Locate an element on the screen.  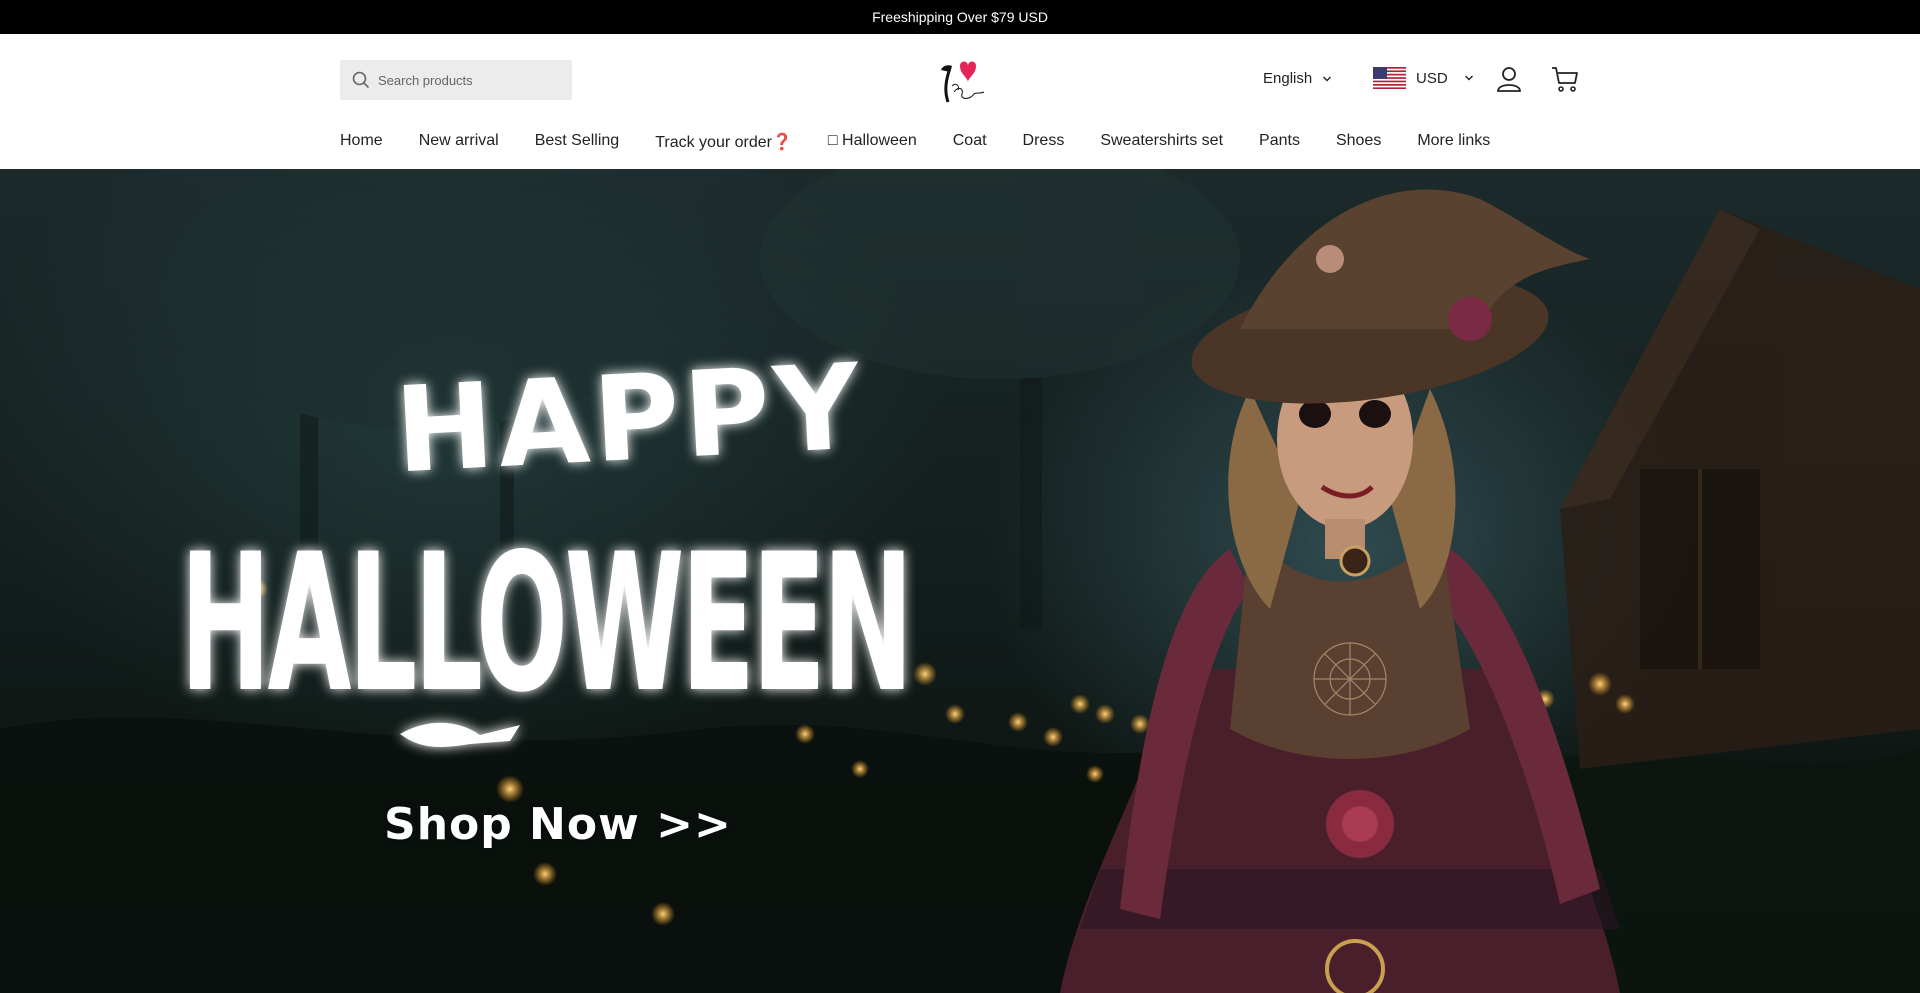
nav-item-more-links: More links is located at coordinates (1453, 142).